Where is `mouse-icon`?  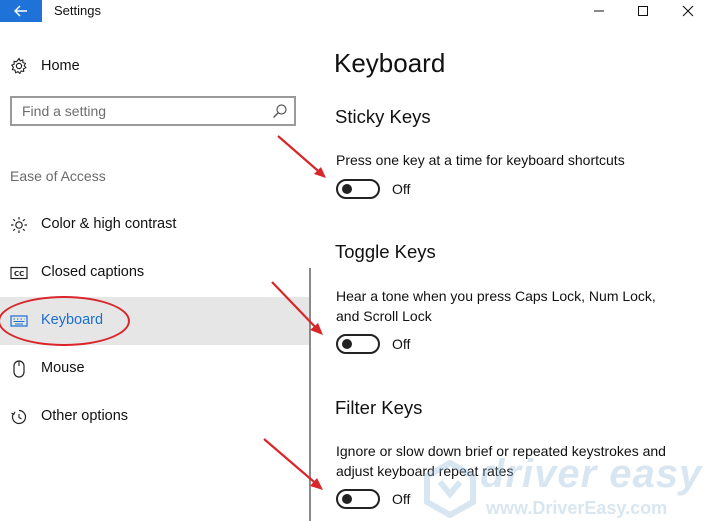 mouse-icon is located at coordinates (19, 369).